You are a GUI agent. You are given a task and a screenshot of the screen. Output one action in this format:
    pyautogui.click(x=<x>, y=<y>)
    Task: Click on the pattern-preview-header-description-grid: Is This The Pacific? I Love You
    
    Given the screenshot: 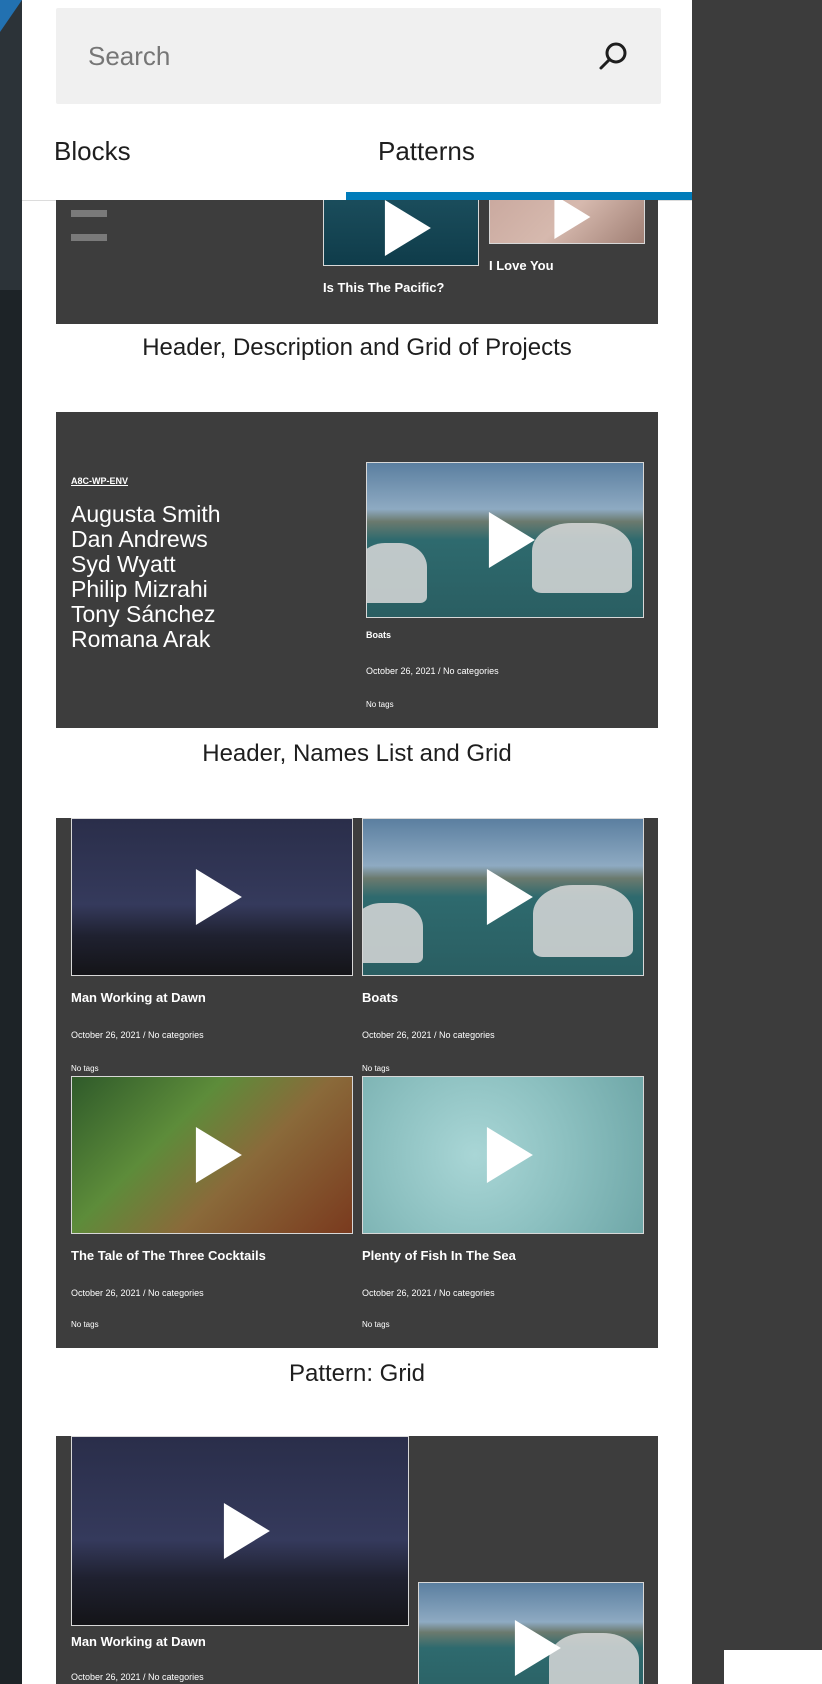 What is the action you would take?
    pyautogui.click(x=357, y=262)
    